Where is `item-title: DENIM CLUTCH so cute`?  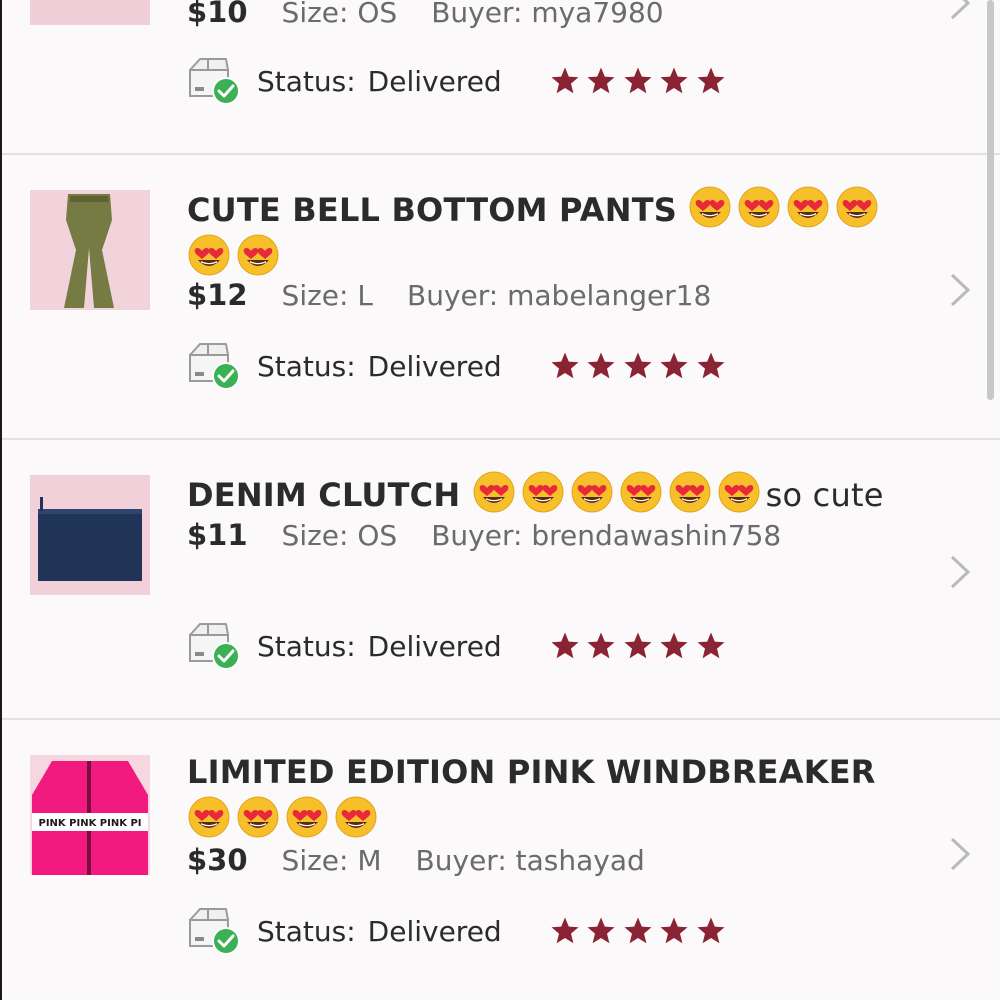
item-title: DENIM CLUTCH so cute is located at coordinates (552, 494).